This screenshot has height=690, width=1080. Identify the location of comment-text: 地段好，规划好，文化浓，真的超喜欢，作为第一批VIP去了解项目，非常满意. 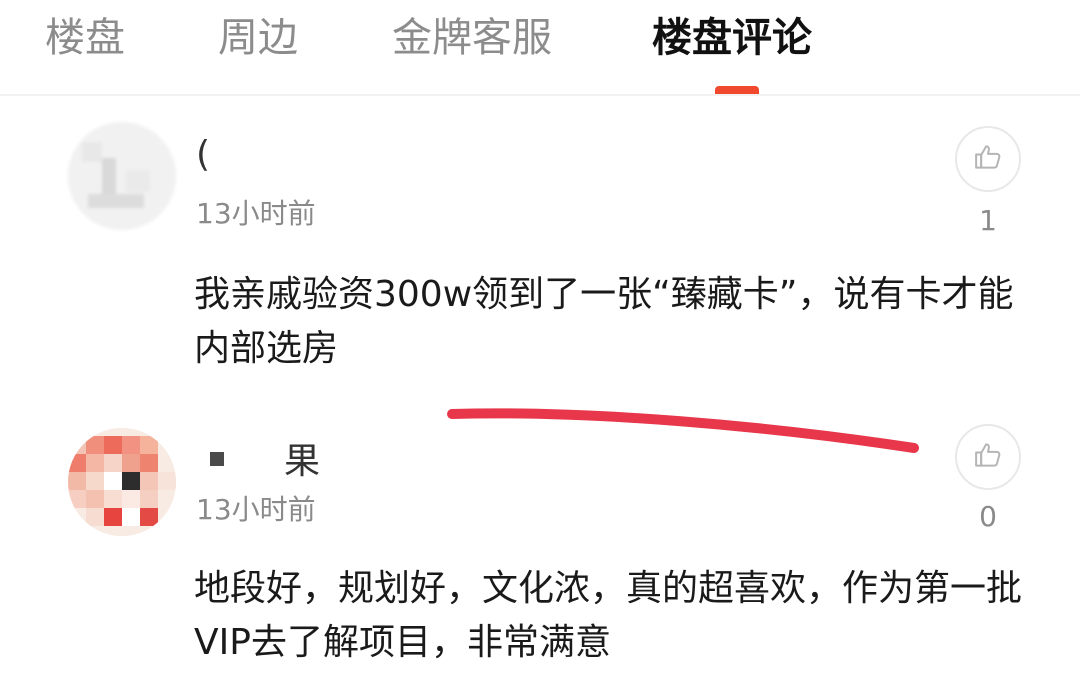
(608, 615).